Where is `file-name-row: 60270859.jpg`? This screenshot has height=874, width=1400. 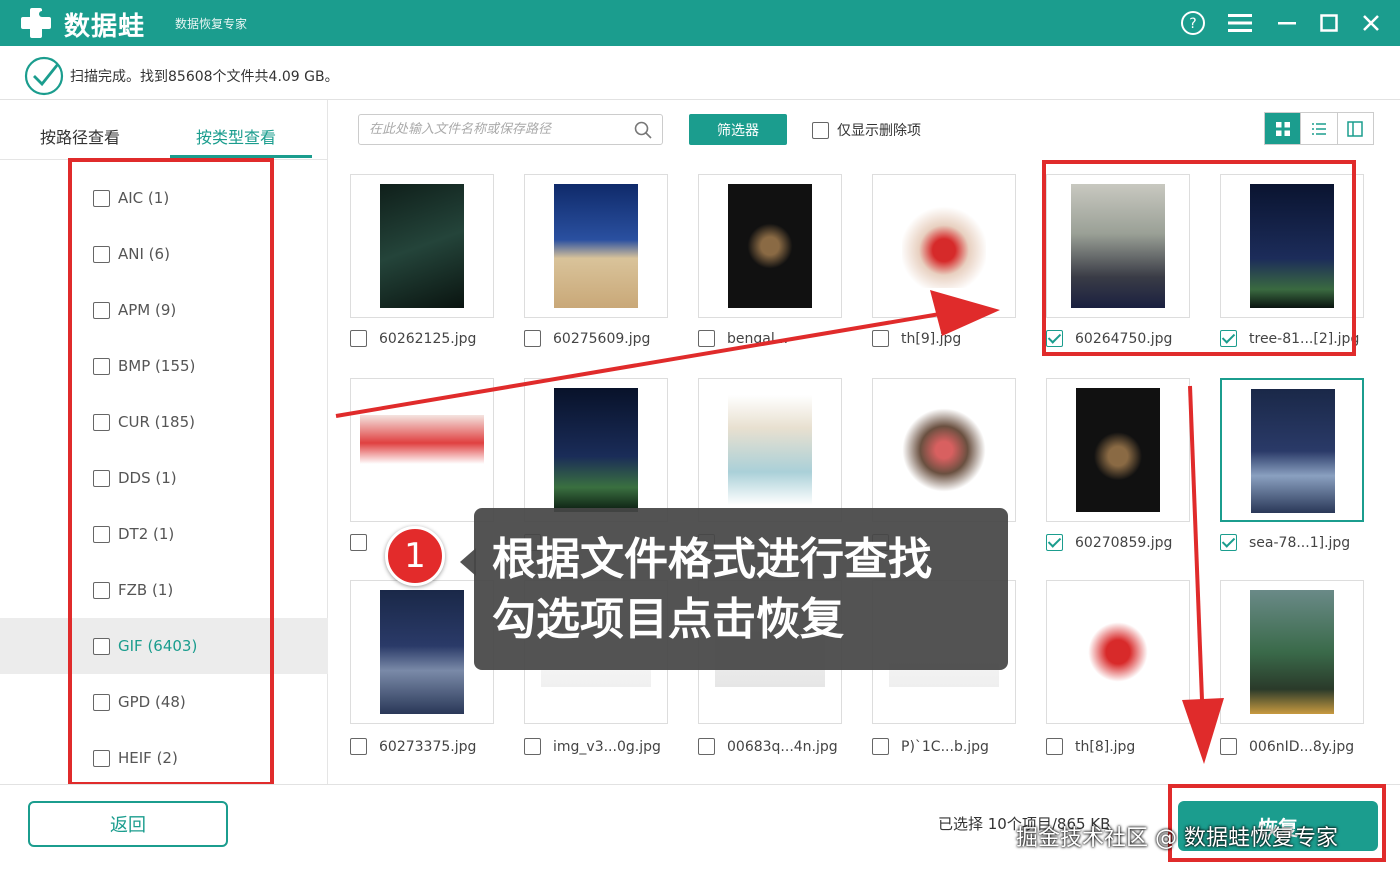 file-name-row: 60270859.jpg is located at coordinates (1109, 542).